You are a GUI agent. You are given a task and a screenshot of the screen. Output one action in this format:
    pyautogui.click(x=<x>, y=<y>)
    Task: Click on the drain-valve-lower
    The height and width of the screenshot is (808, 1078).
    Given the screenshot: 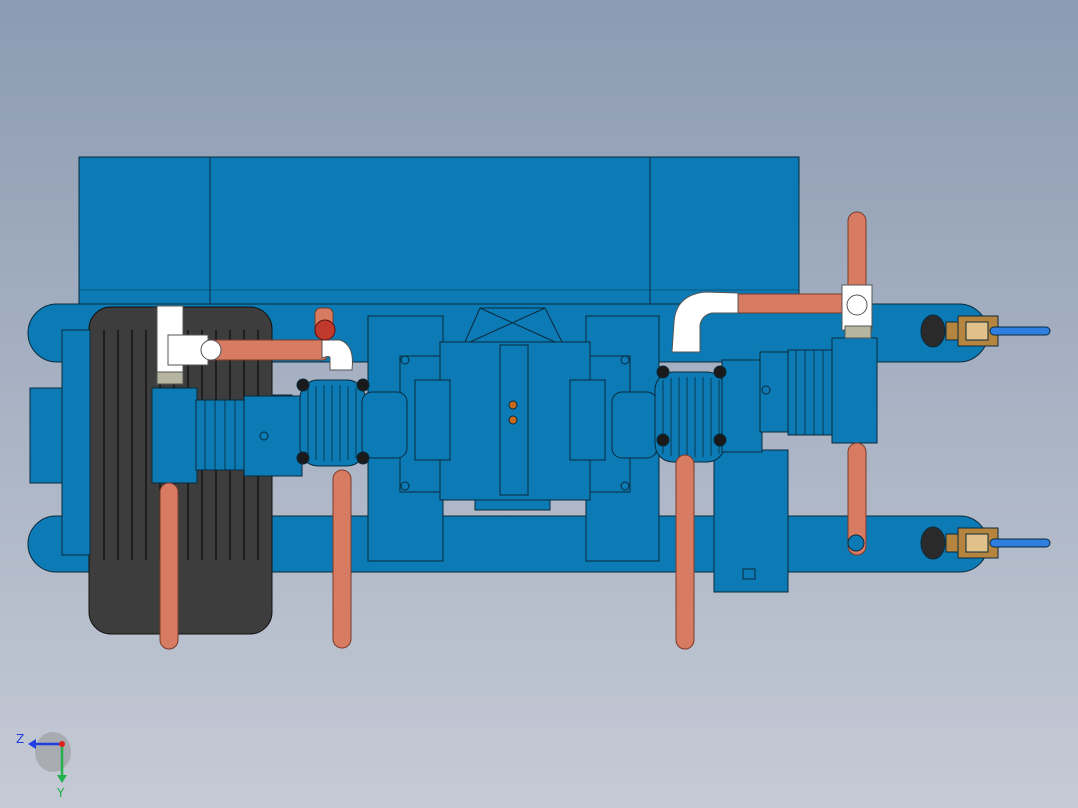 What is the action you would take?
    pyautogui.click(x=985, y=543)
    